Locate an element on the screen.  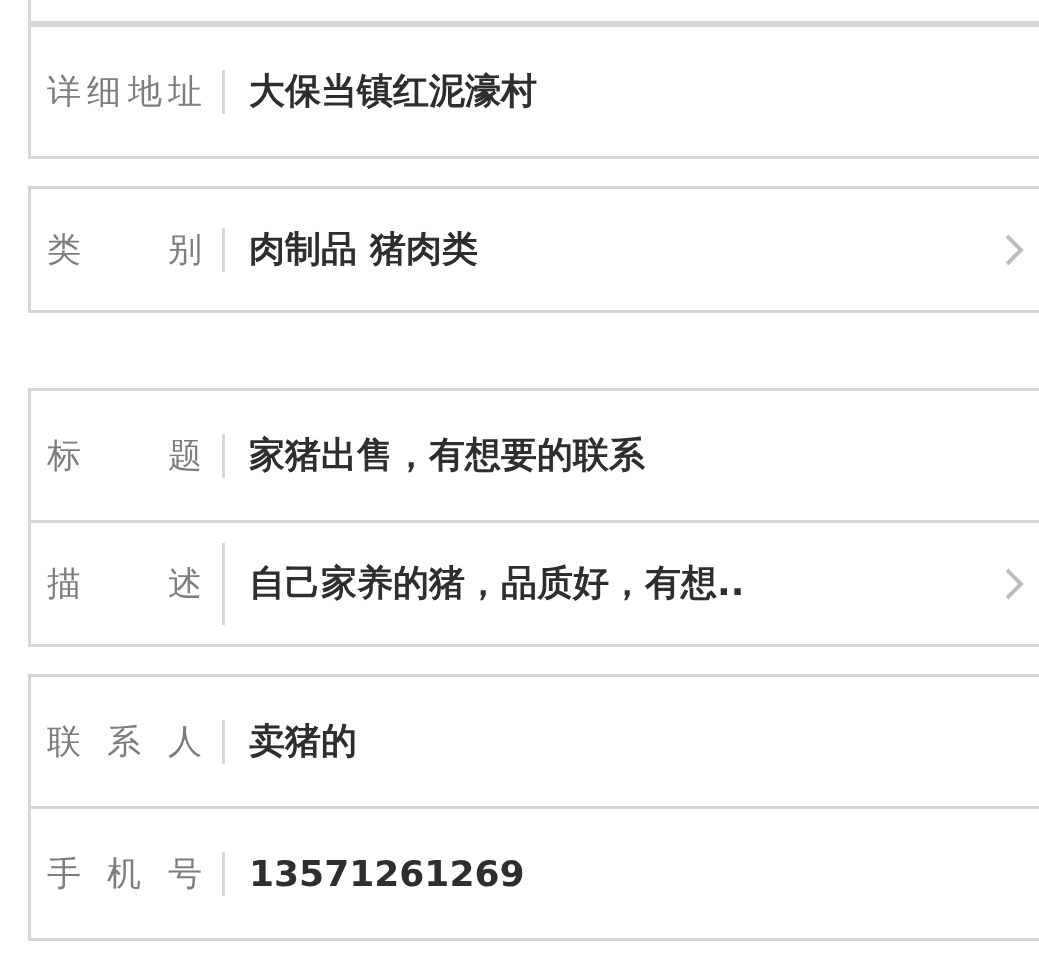
field-label: 标 题 is located at coordinates (124, 455).